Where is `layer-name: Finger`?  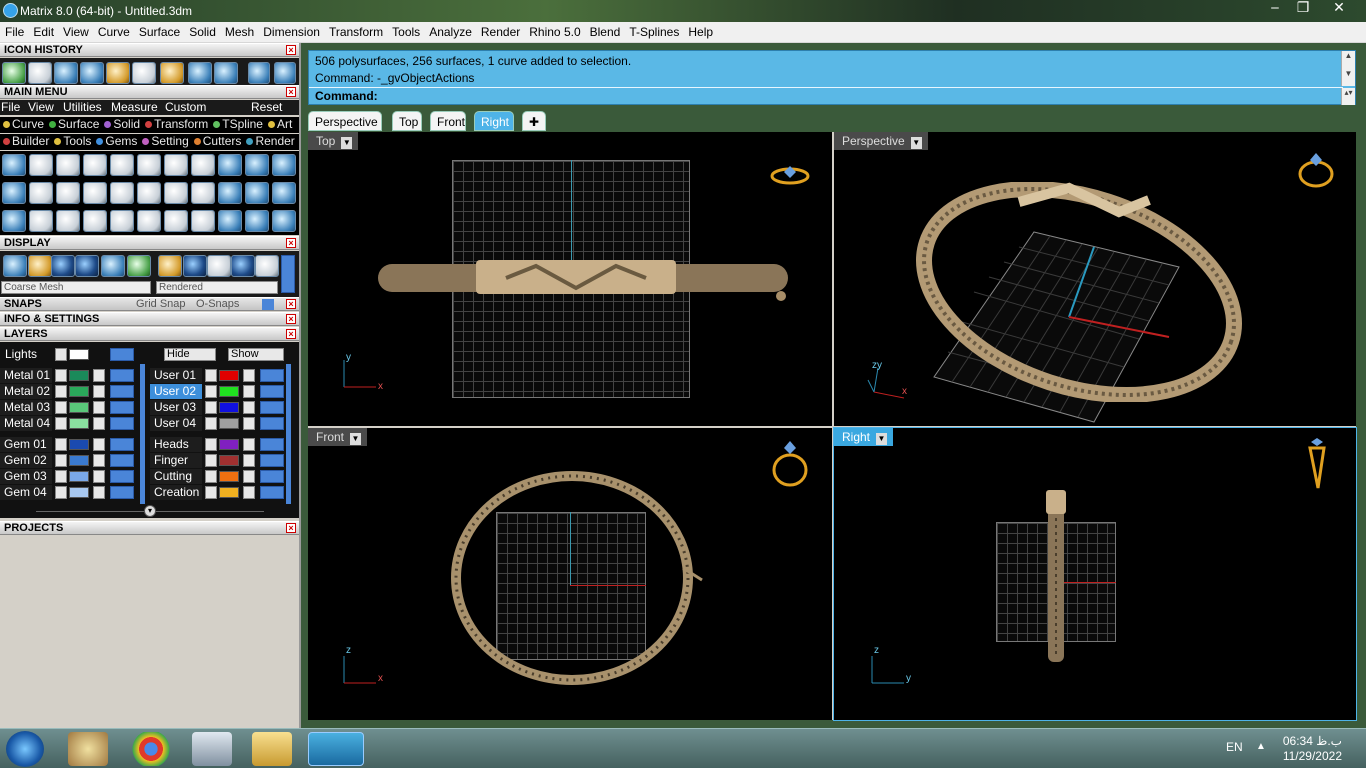 layer-name: Finger is located at coordinates (176, 460).